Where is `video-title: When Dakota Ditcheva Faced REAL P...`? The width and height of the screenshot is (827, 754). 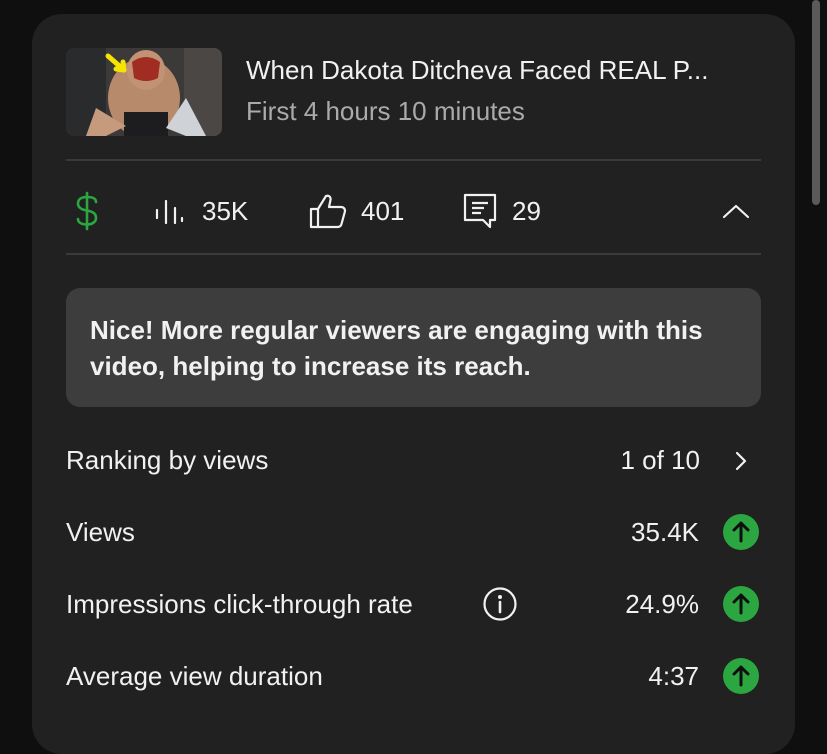 video-title: When Dakota Ditcheva Faced REAL P... is located at coordinates (477, 70).